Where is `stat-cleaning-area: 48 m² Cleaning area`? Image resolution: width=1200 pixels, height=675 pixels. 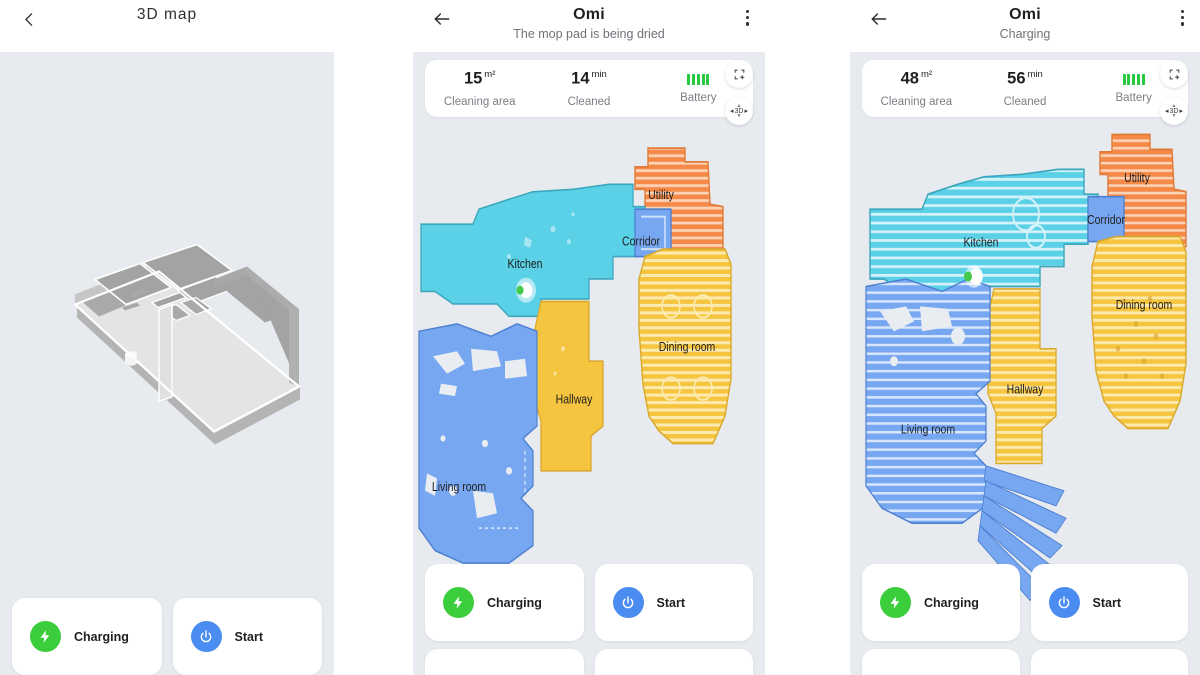 stat-cleaning-area: 48 m² Cleaning area is located at coordinates (916, 88).